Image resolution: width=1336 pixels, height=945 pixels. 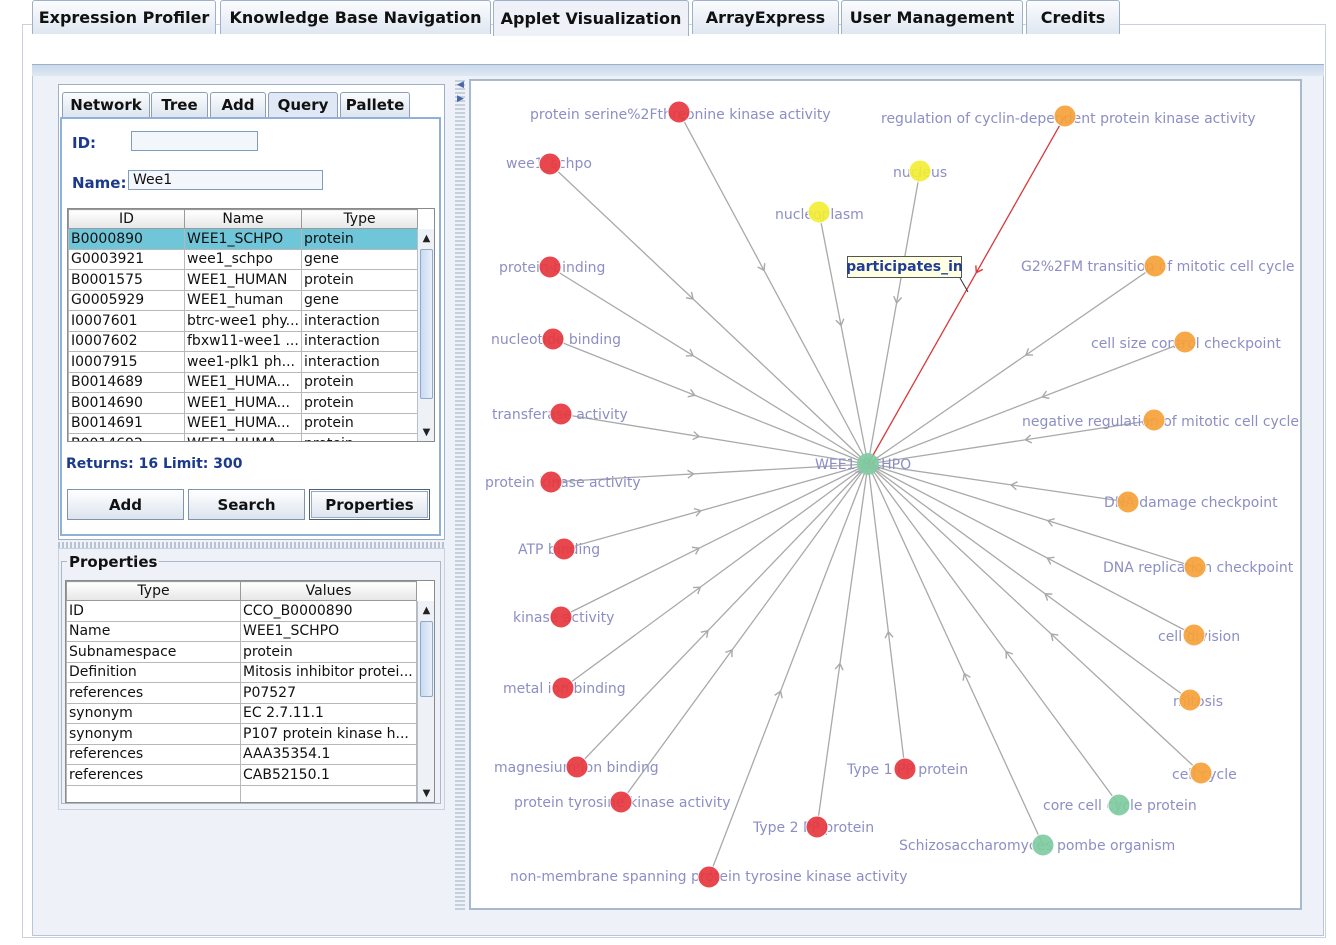 I want to click on expand-right-icon: ▶, so click(x=460, y=99).